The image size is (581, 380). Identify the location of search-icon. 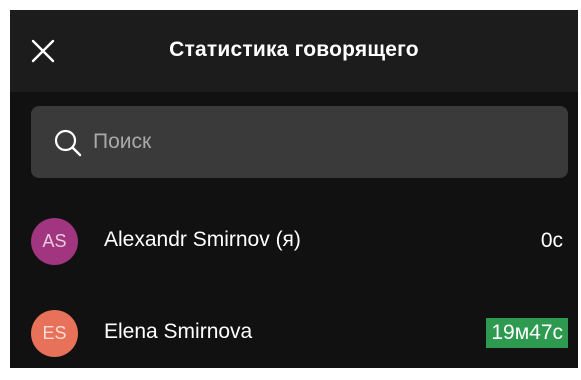
(68, 143).